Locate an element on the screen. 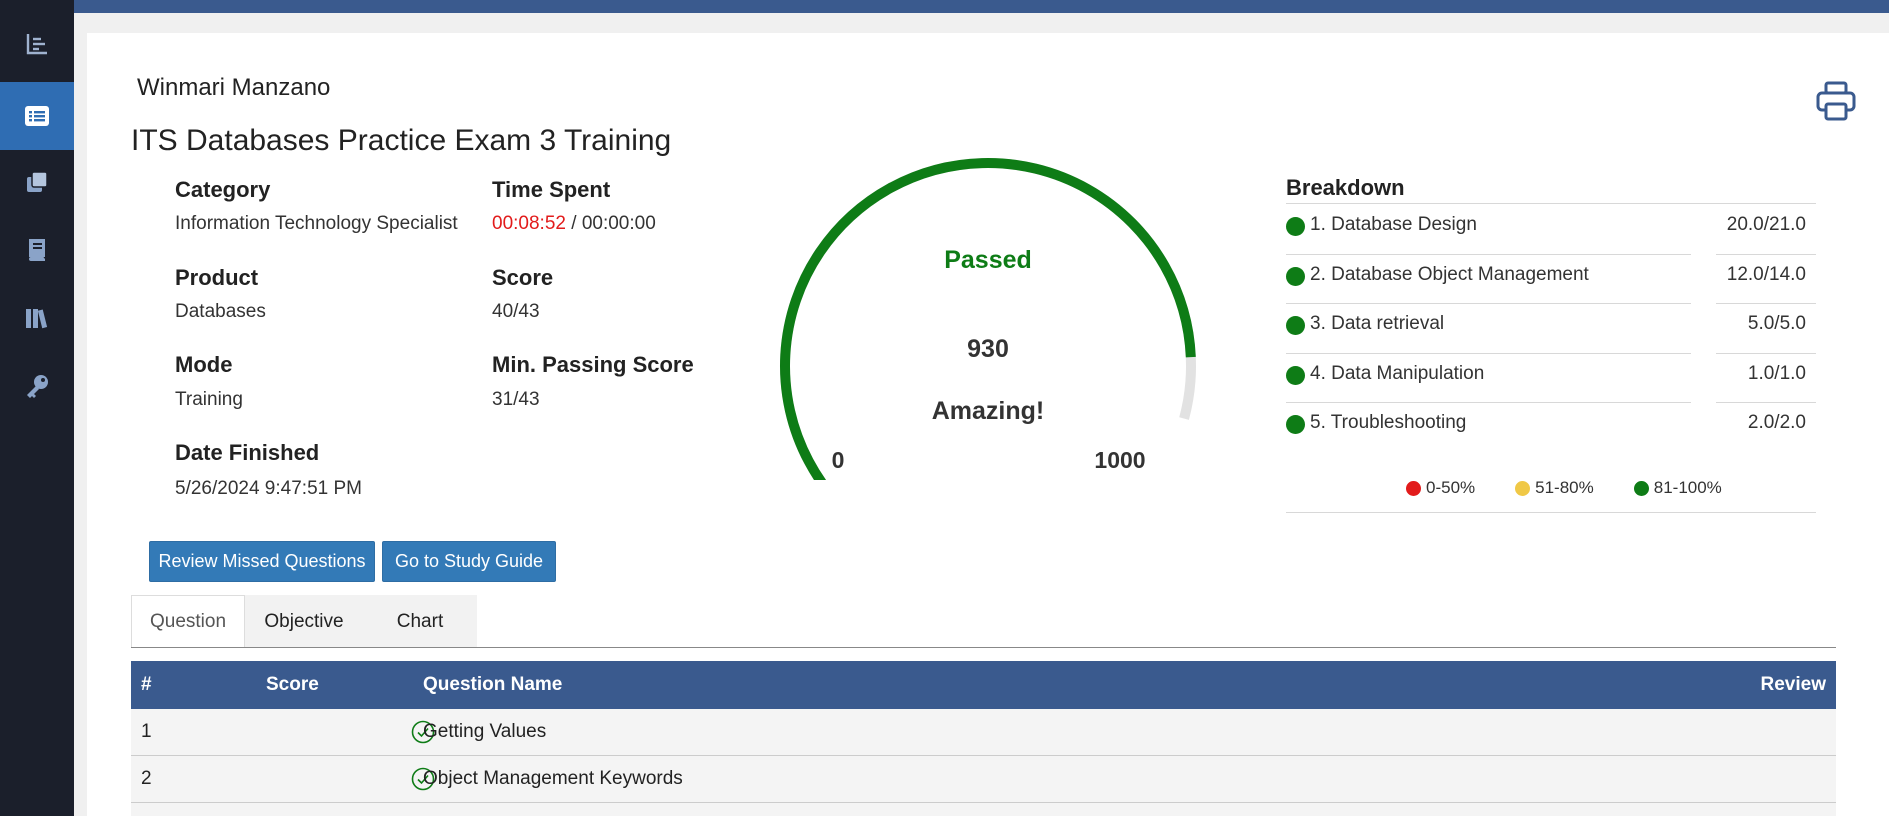 This screenshot has width=1889, height=816. breakdown-item-score: 20.0/21.0 is located at coordinates (1766, 224).